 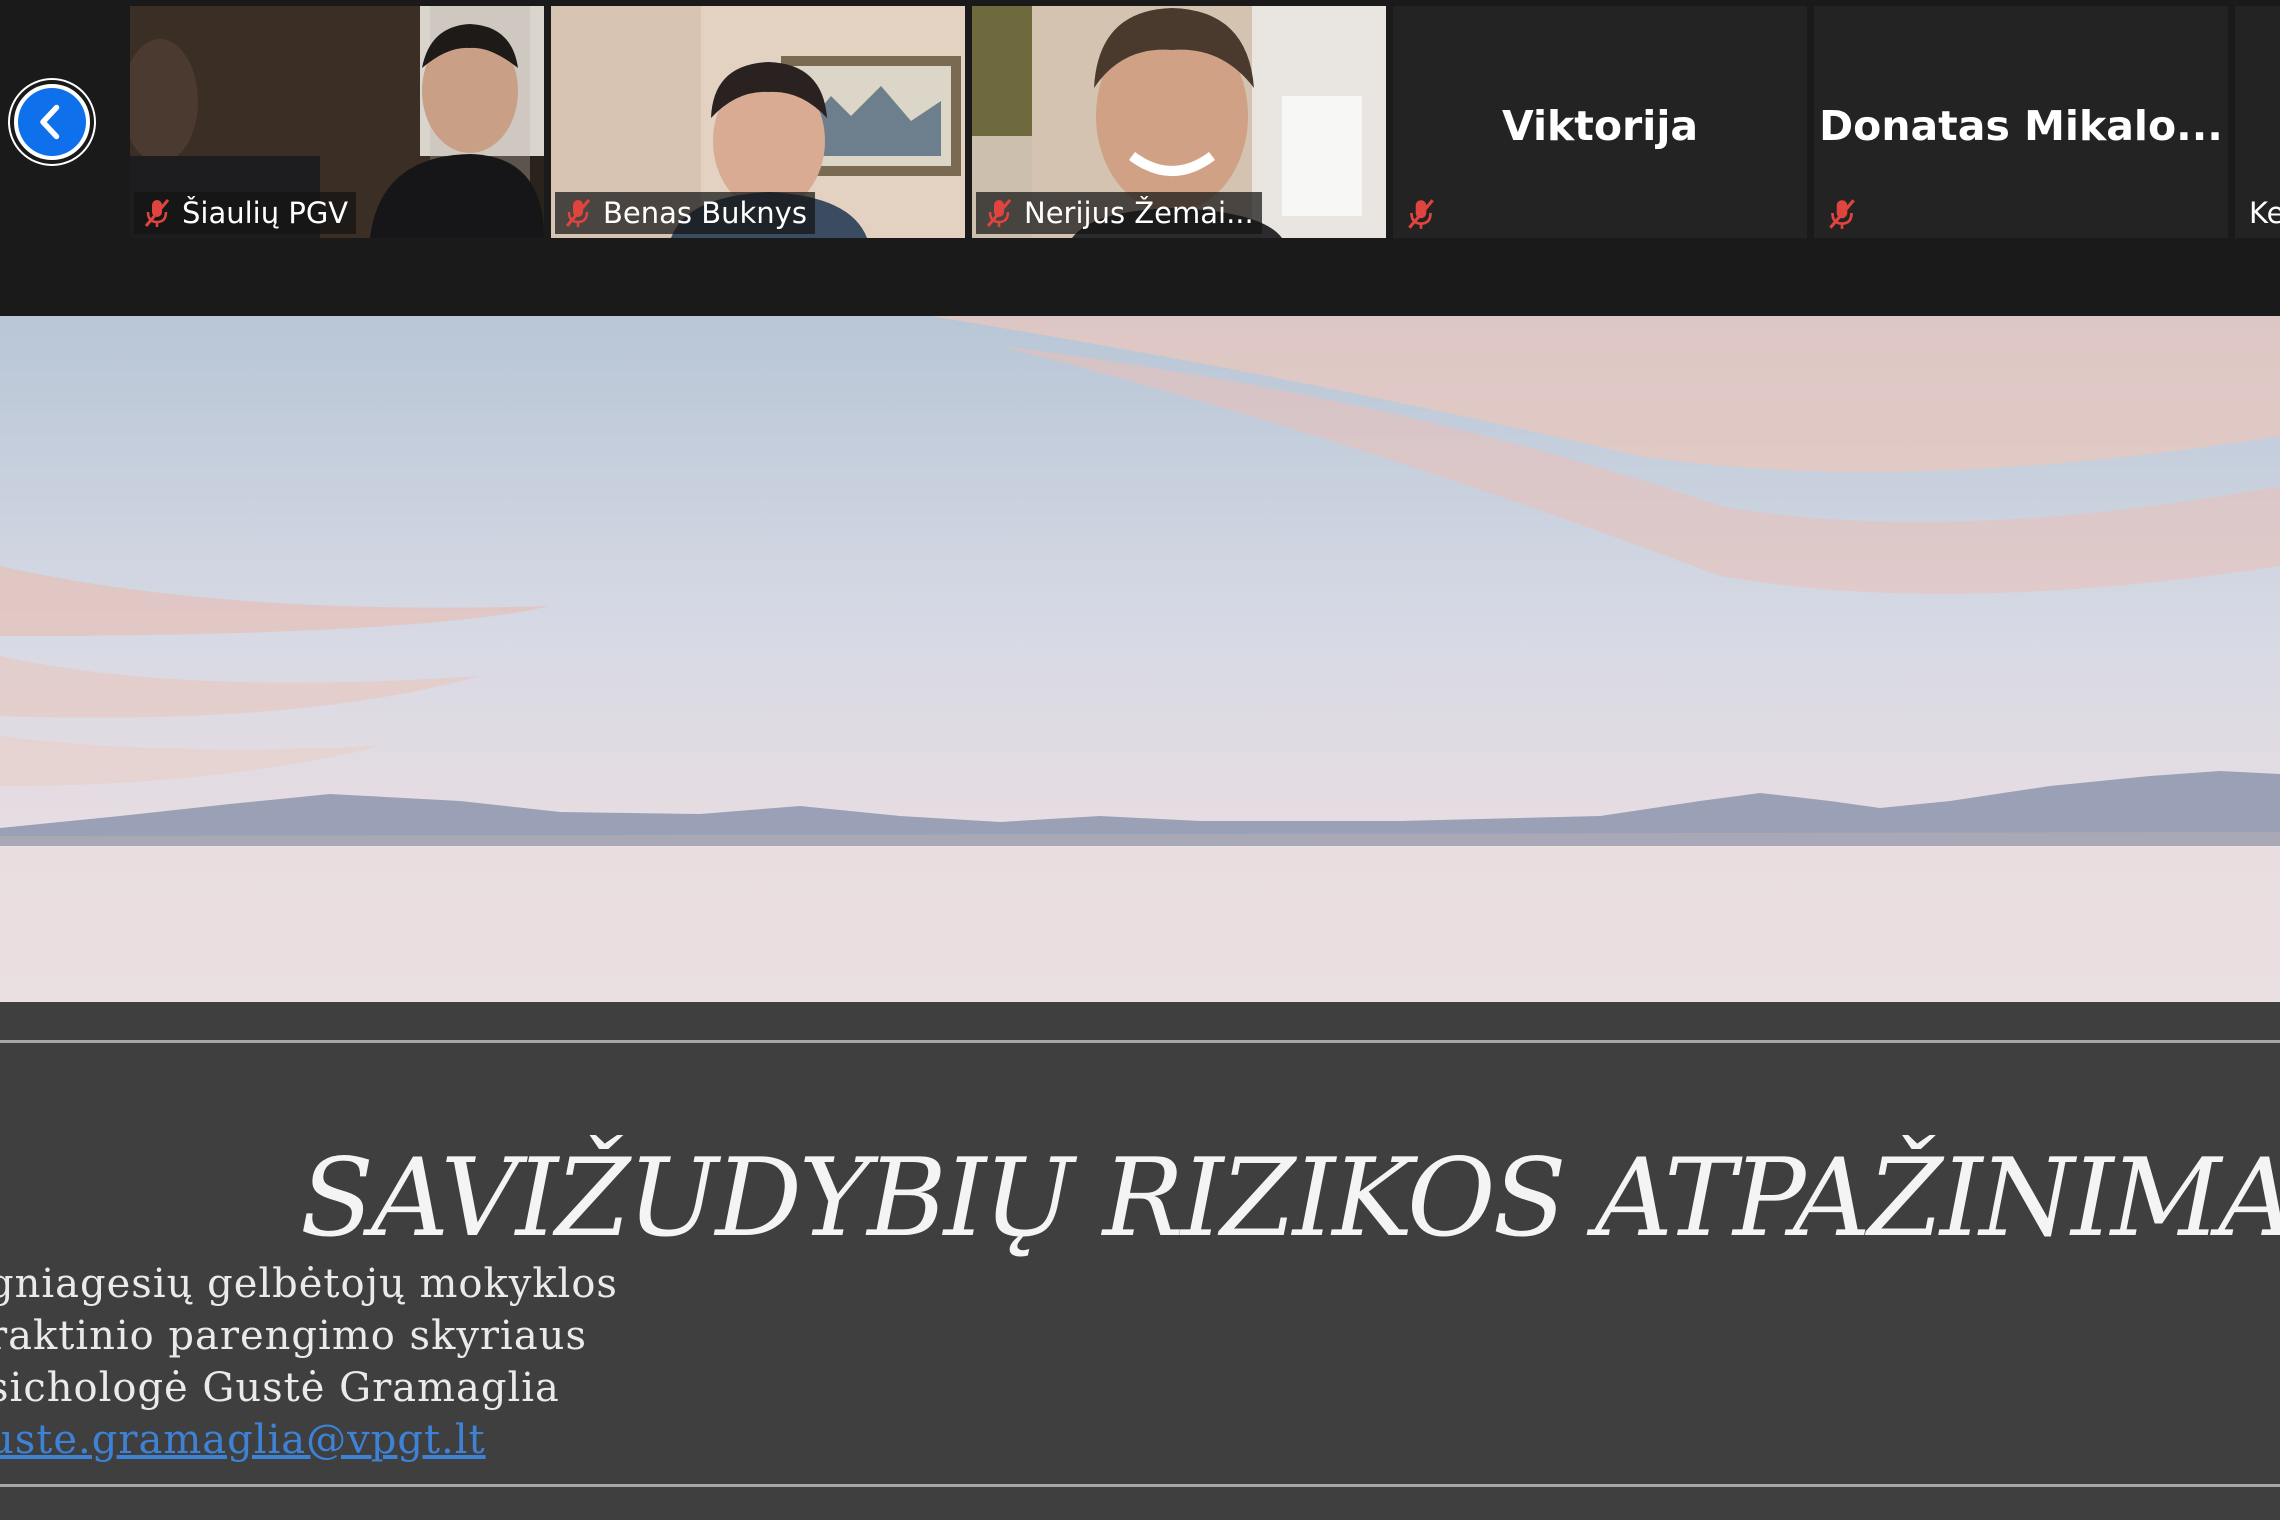 What do you see at coordinates (265, 213) in the screenshot?
I see `participant-name: Šiaulių PGV` at bounding box center [265, 213].